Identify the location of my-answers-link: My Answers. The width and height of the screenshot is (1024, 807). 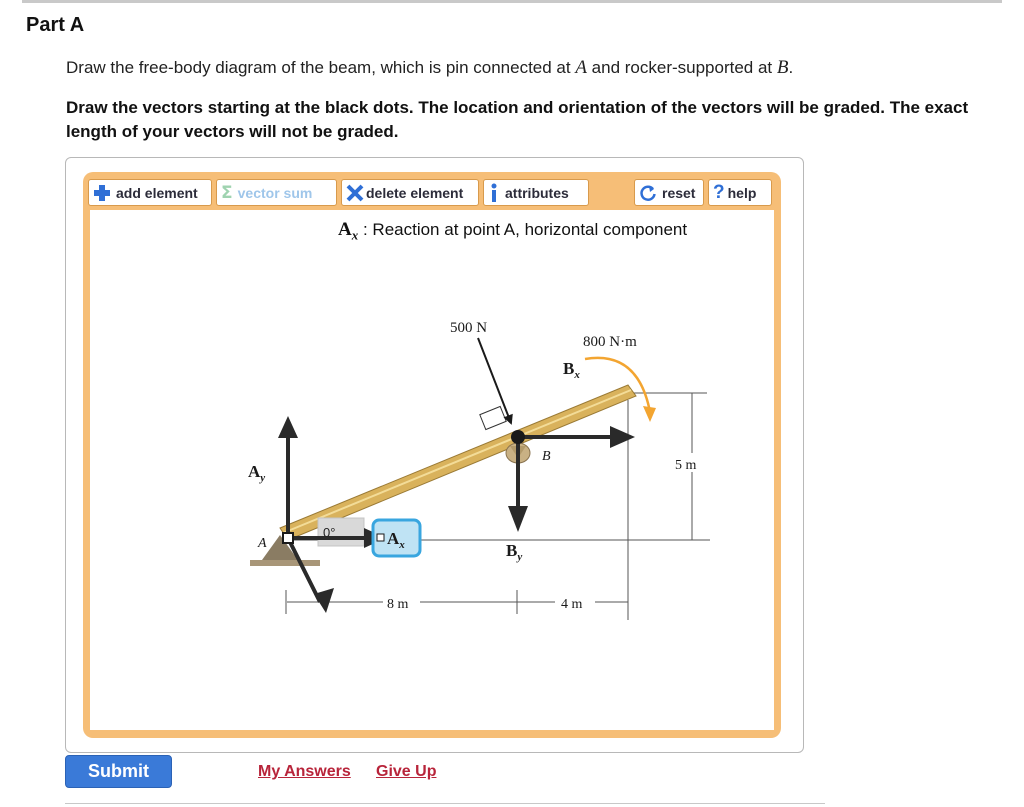
(304, 772).